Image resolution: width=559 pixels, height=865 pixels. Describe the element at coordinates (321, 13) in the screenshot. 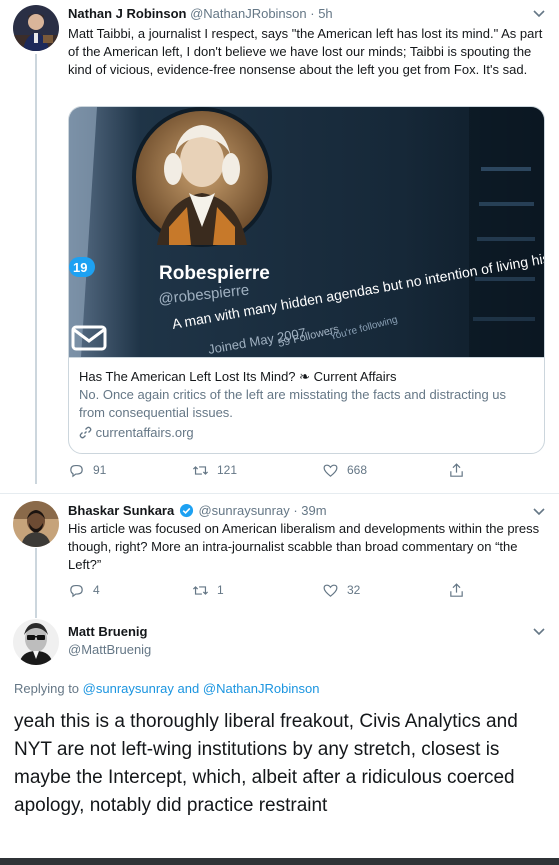

I see `timestamp: · 5h` at that location.